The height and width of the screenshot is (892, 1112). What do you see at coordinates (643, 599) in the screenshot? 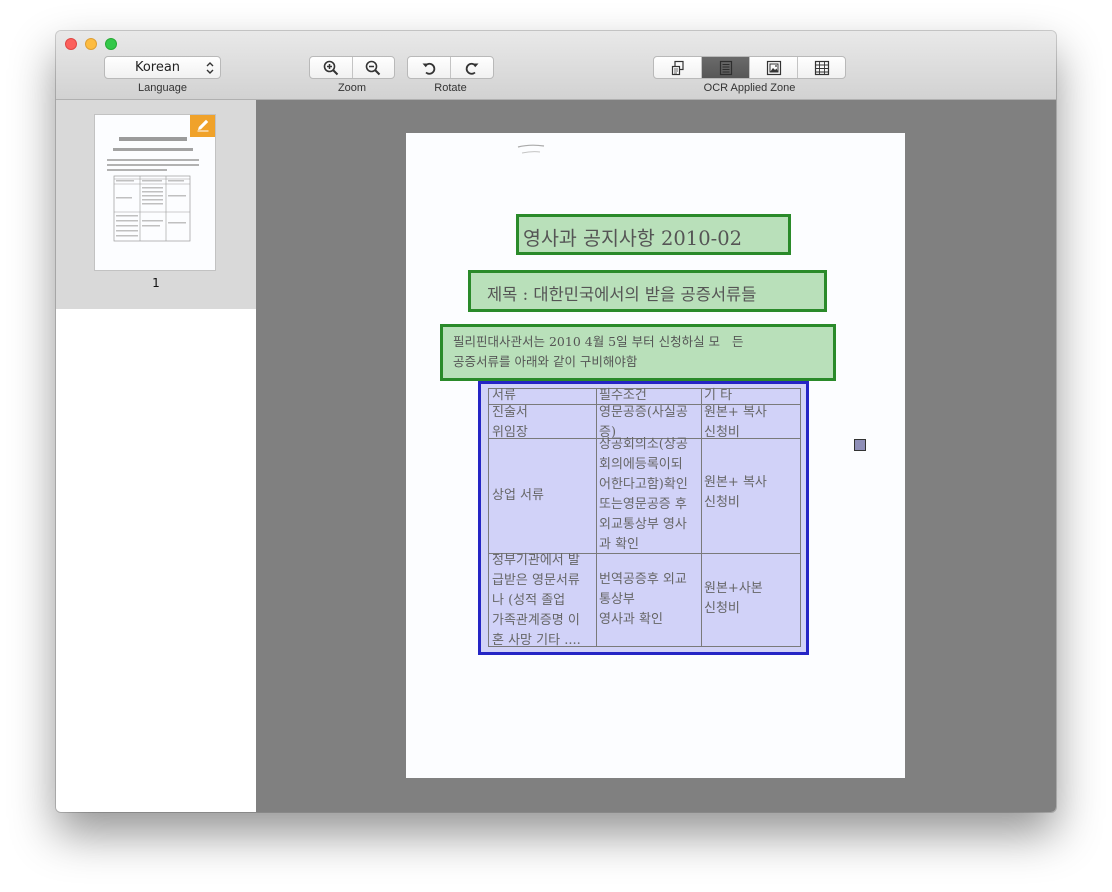
I see `table-cell: 번역공증후 외교 통상부 영사과 확인` at bounding box center [643, 599].